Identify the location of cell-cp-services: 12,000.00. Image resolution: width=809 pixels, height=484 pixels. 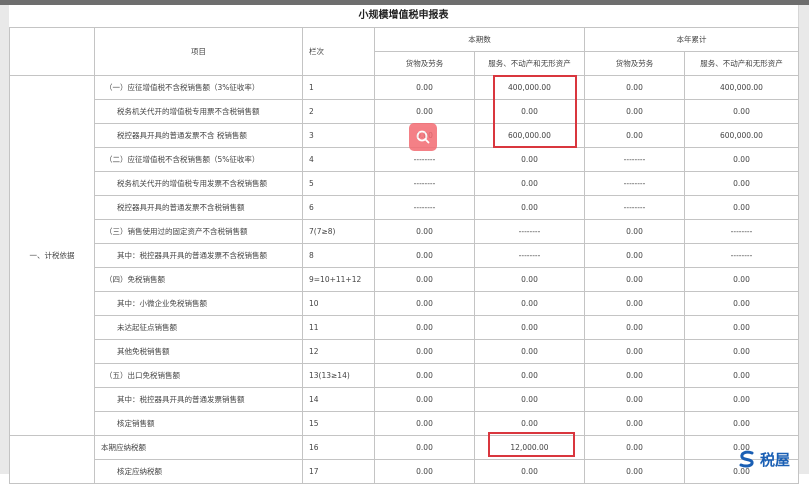
(529, 447).